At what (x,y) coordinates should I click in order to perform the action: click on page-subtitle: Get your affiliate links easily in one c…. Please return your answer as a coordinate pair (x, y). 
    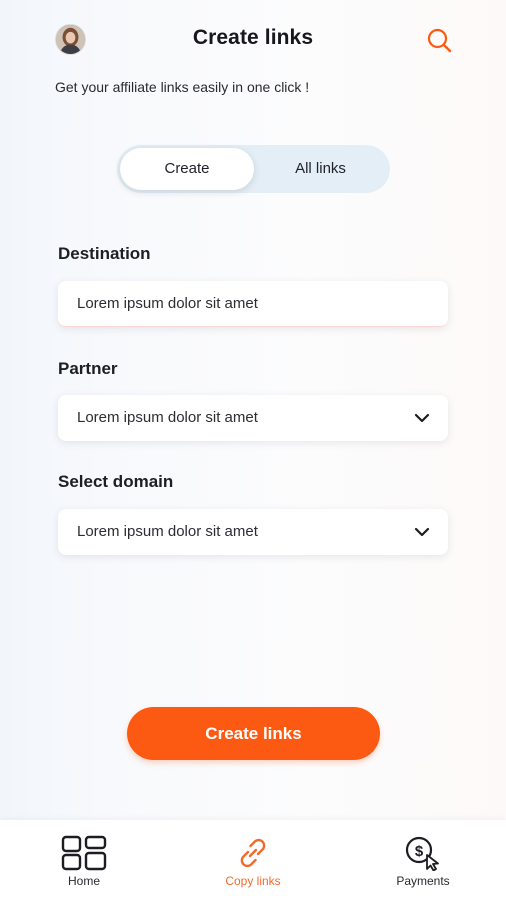
    Looking at the image, I should click on (182, 87).